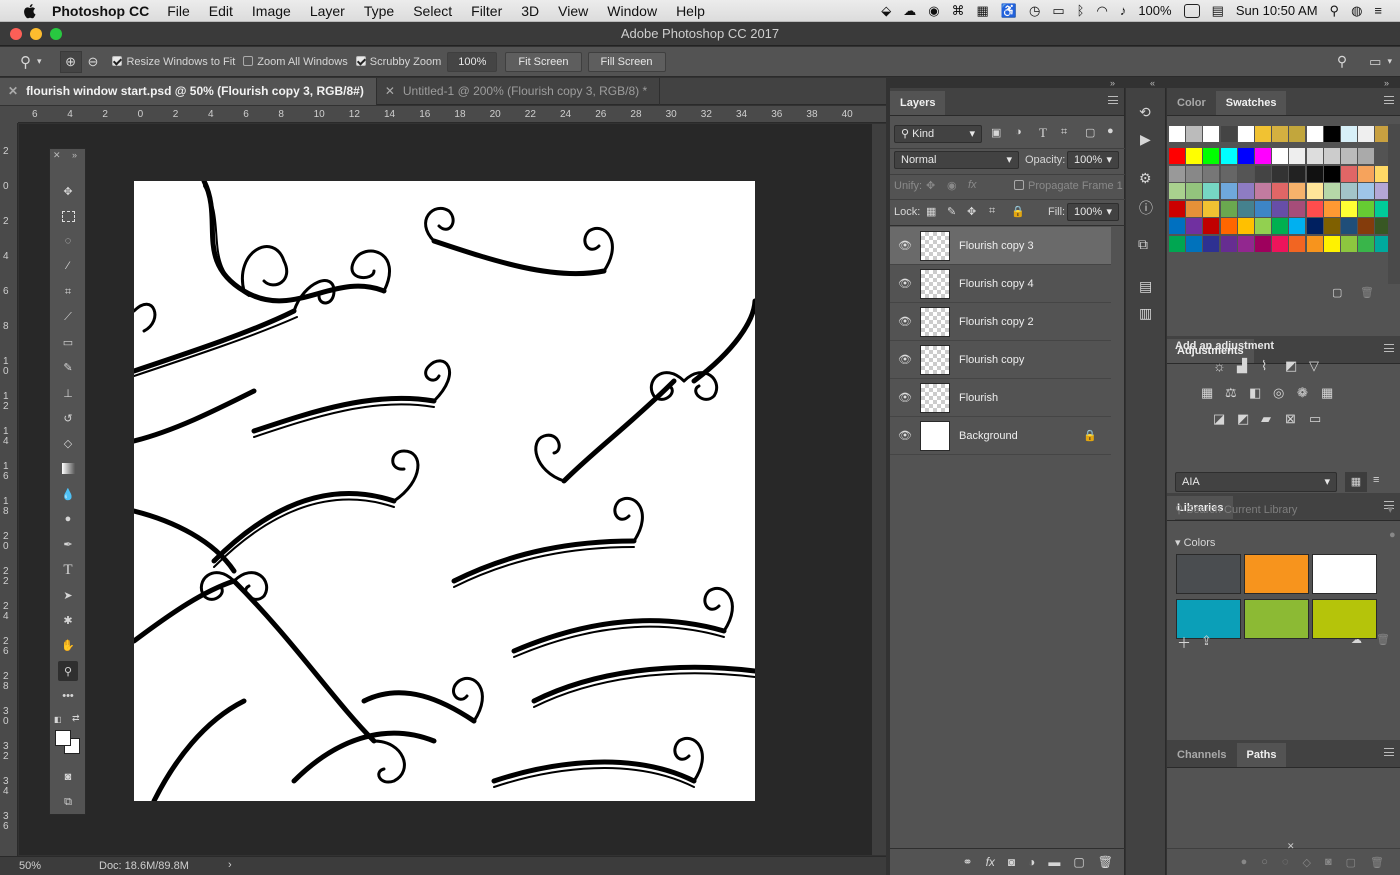 The height and width of the screenshot is (875, 1400). I want to click on filter-type-icon: T, so click(1043, 133).